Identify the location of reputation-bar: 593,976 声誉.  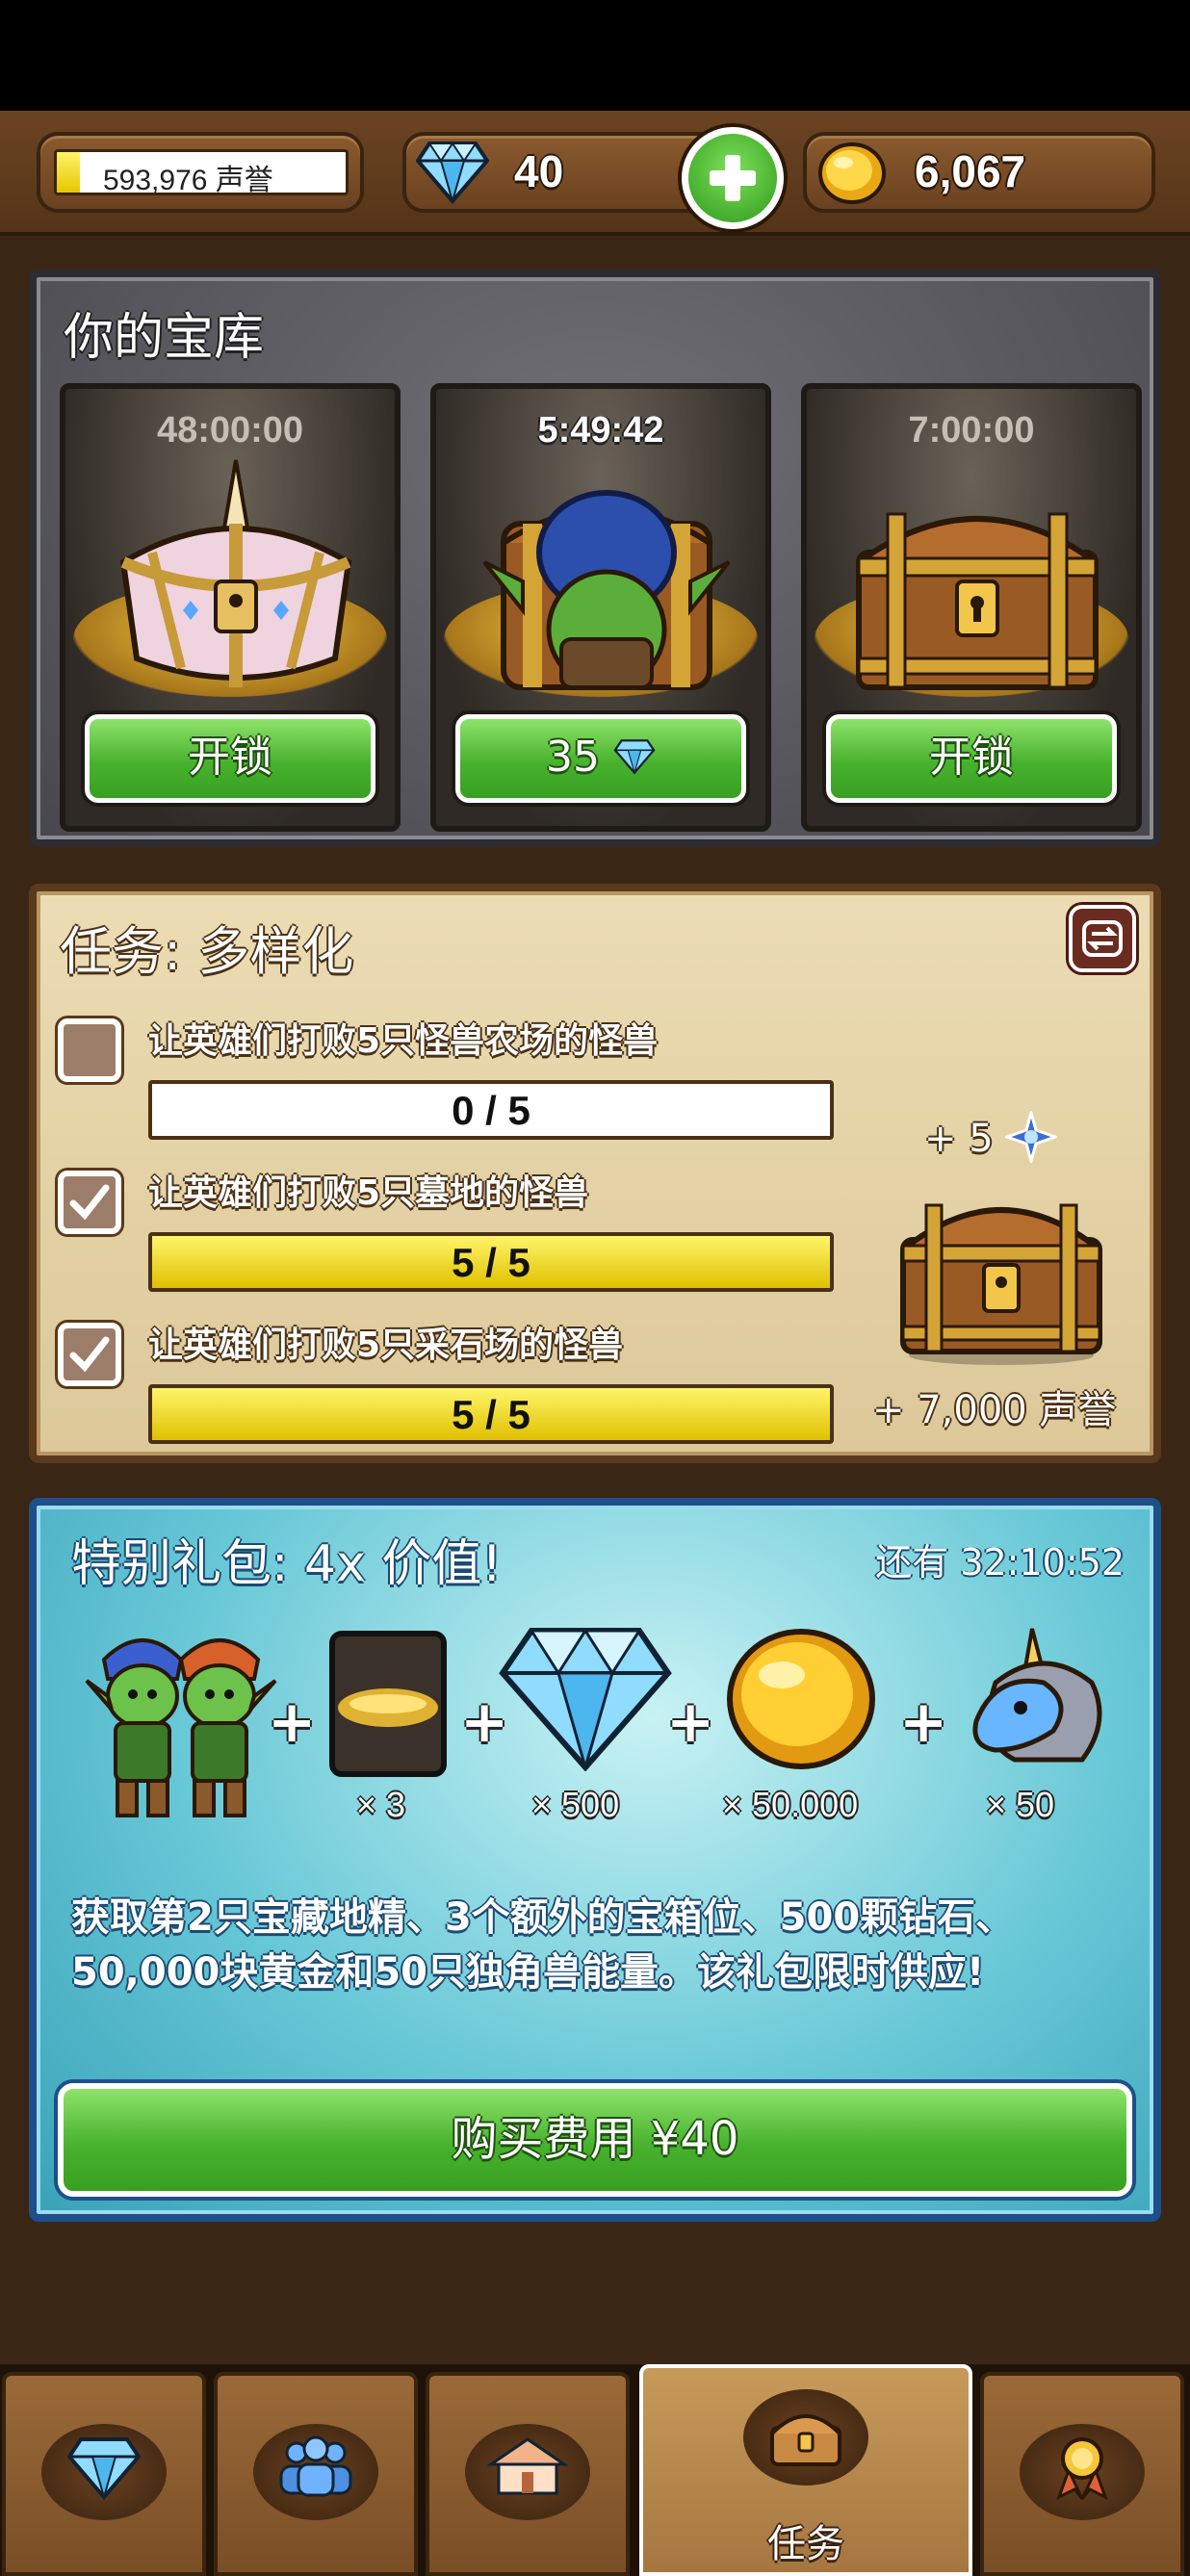
(202, 172).